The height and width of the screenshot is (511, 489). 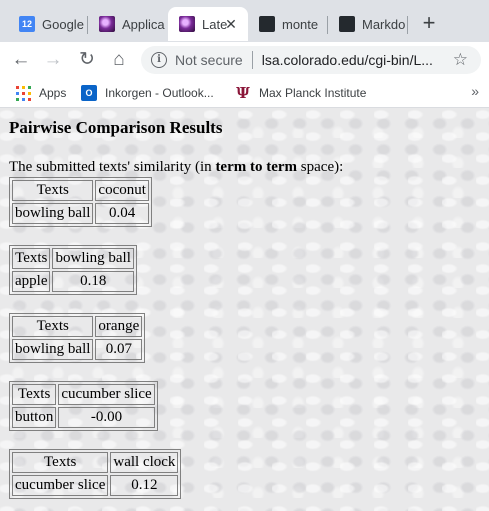 I want to click on tab-label: Google, so click(x=63, y=24).